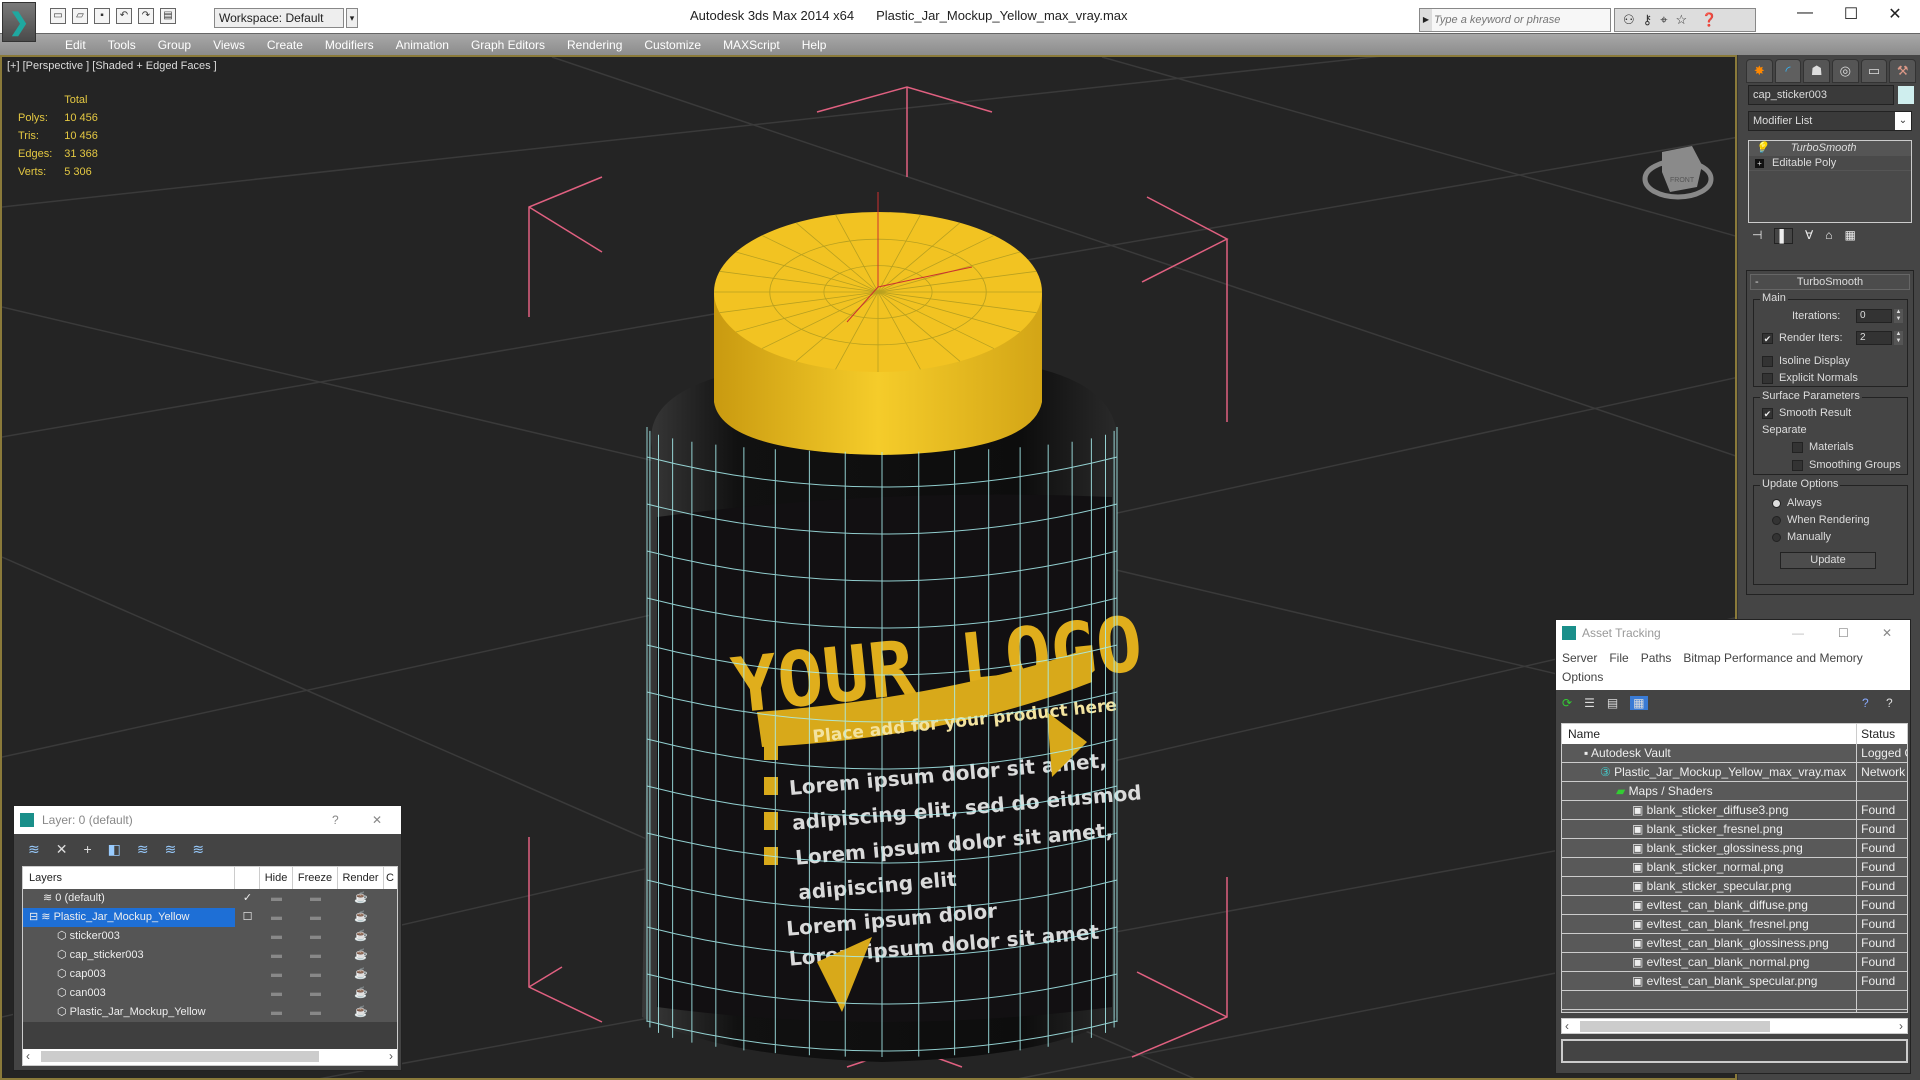 Image resolution: width=1920 pixels, height=1080 pixels. What do you see at coordinates (672, 44) in the screenshot?
I see `menu-customize: Customize` at bounding box center [672, 44].